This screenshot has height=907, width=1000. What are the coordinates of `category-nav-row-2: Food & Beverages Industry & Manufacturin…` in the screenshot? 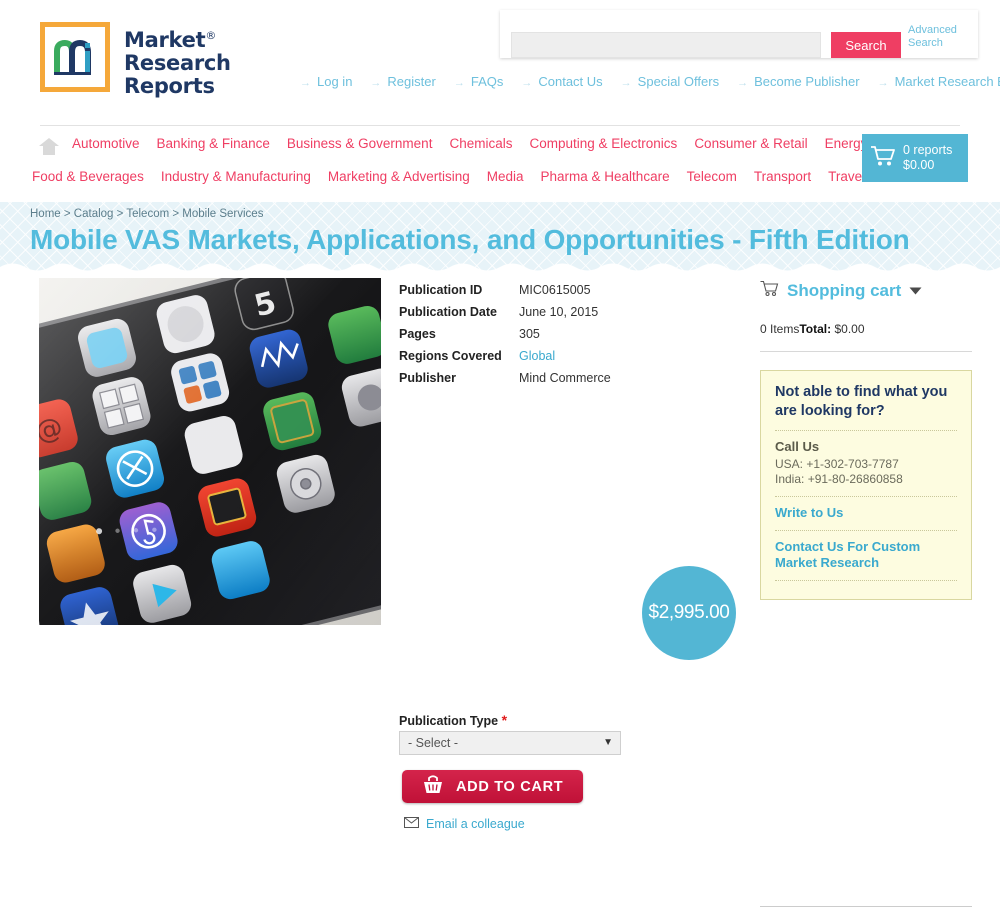 It's located at (487, 176).